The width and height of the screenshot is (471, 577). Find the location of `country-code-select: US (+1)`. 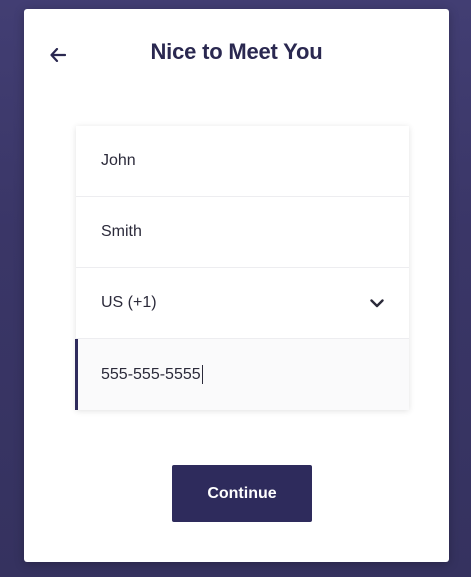

country-code-select: US (+1) is located at coordinates (242, 303).